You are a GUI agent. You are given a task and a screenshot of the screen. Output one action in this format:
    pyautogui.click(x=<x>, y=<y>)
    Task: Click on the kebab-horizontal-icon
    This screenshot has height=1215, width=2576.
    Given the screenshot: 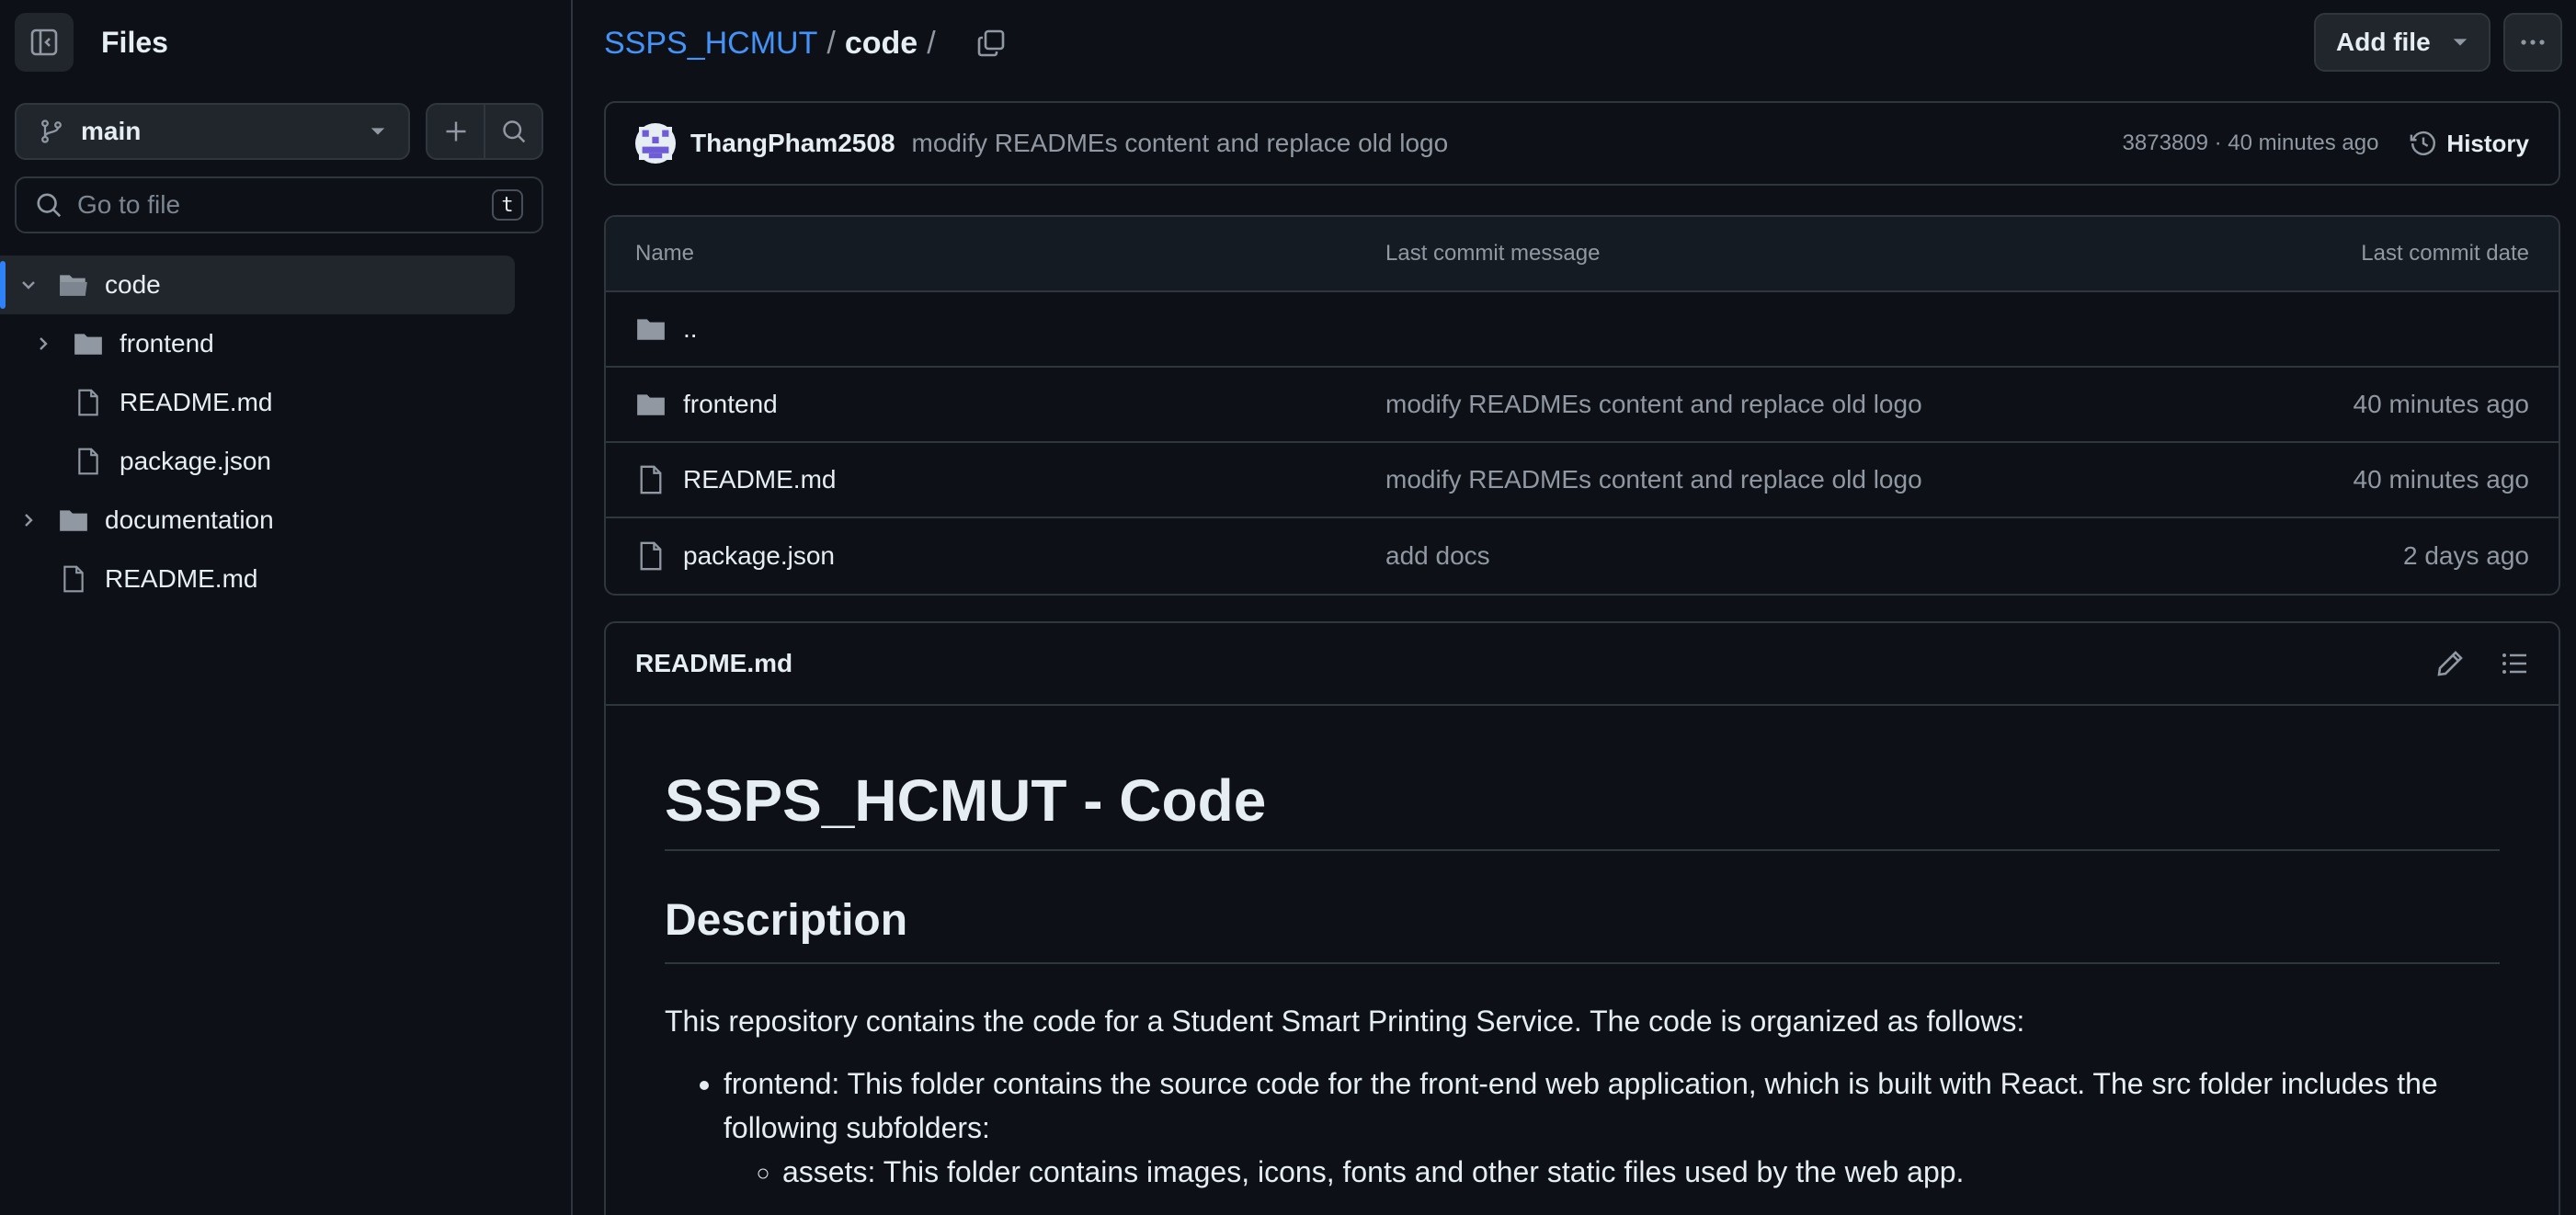 What is the action you would take?
    pyautogui.click(x=2533, y=43)
    